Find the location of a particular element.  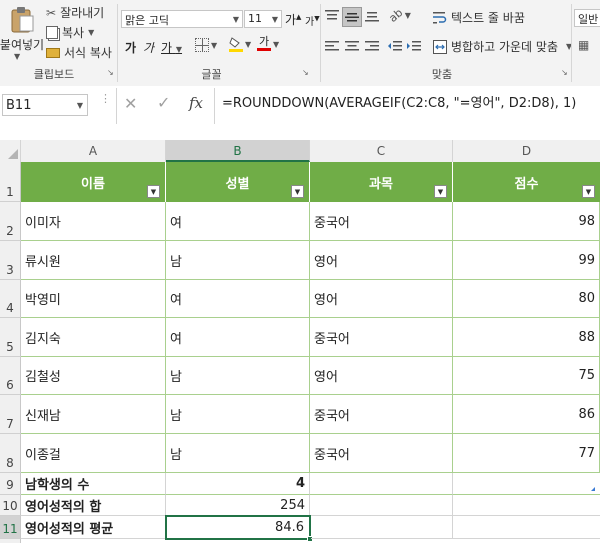

cell-b10: 254 is located at coordinates (238, 505).